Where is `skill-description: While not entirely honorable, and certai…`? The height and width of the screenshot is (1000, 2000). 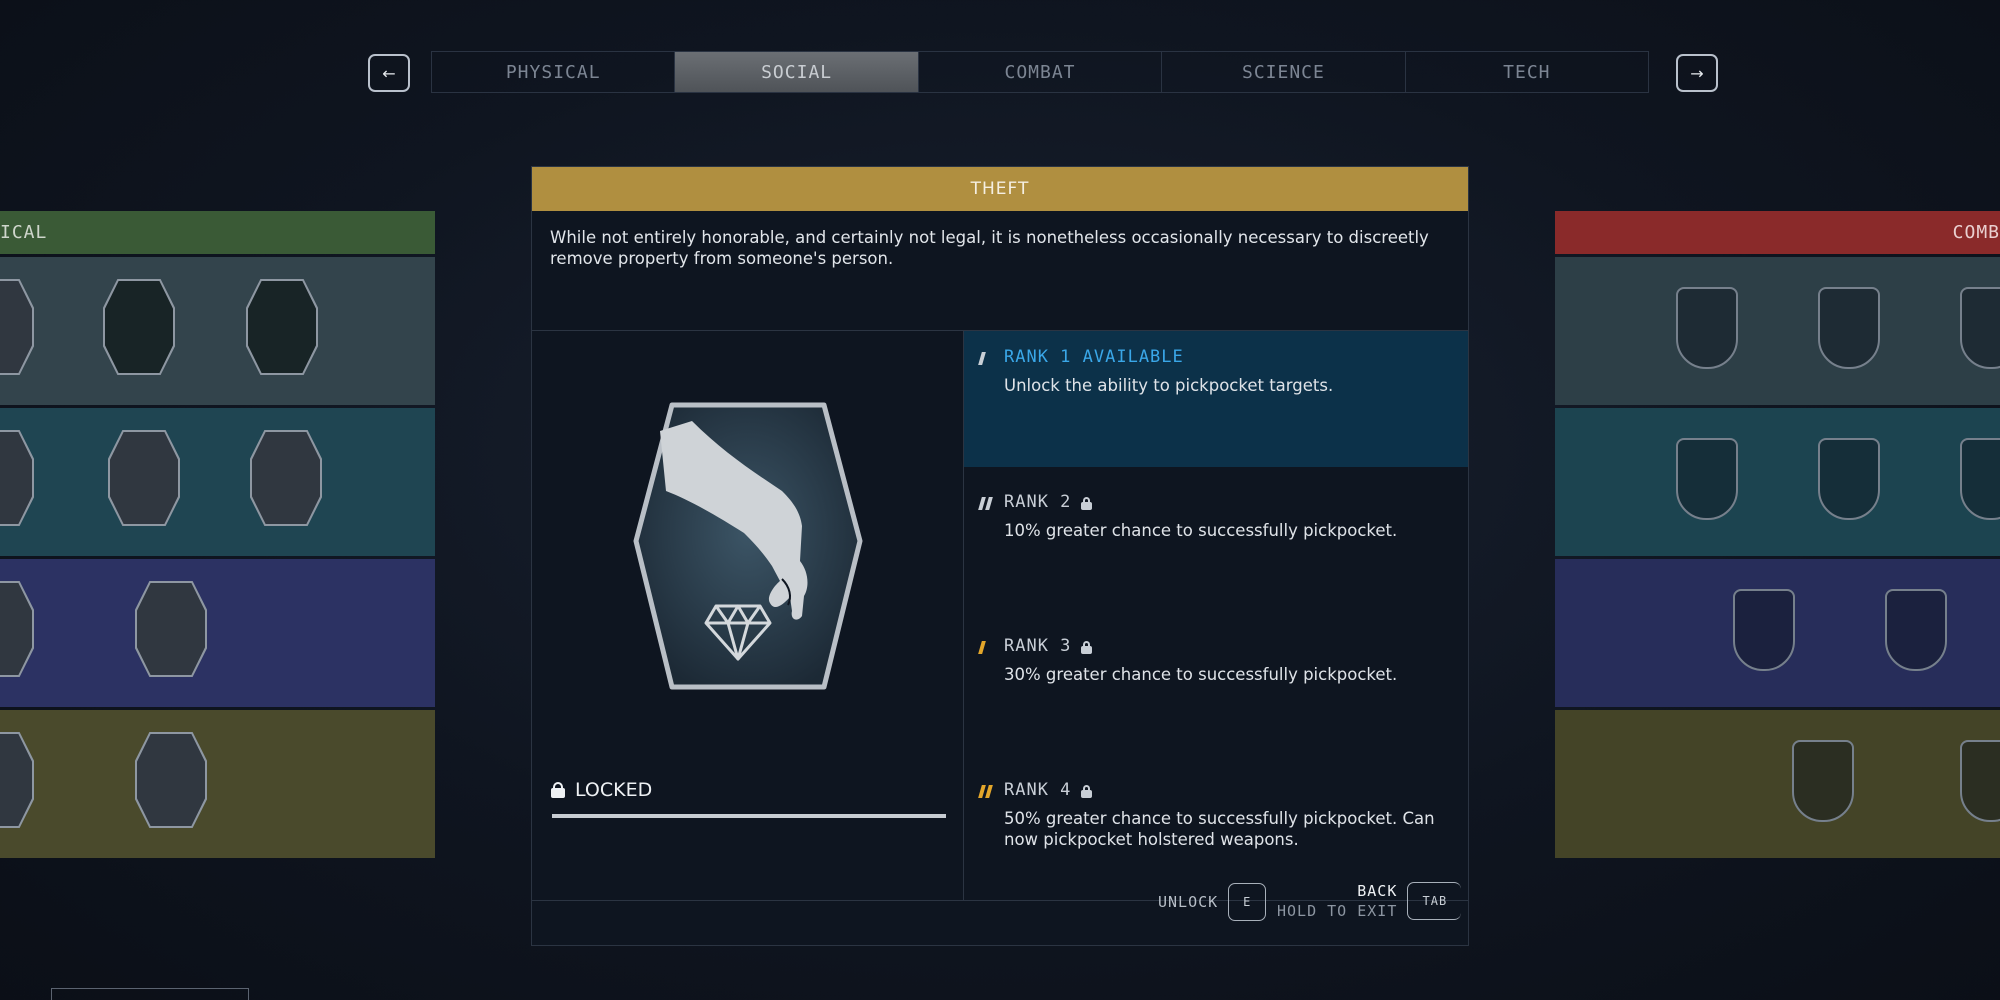
skill-description: While not entirely honorable, and certai… is located at coordinates (1000, 271).